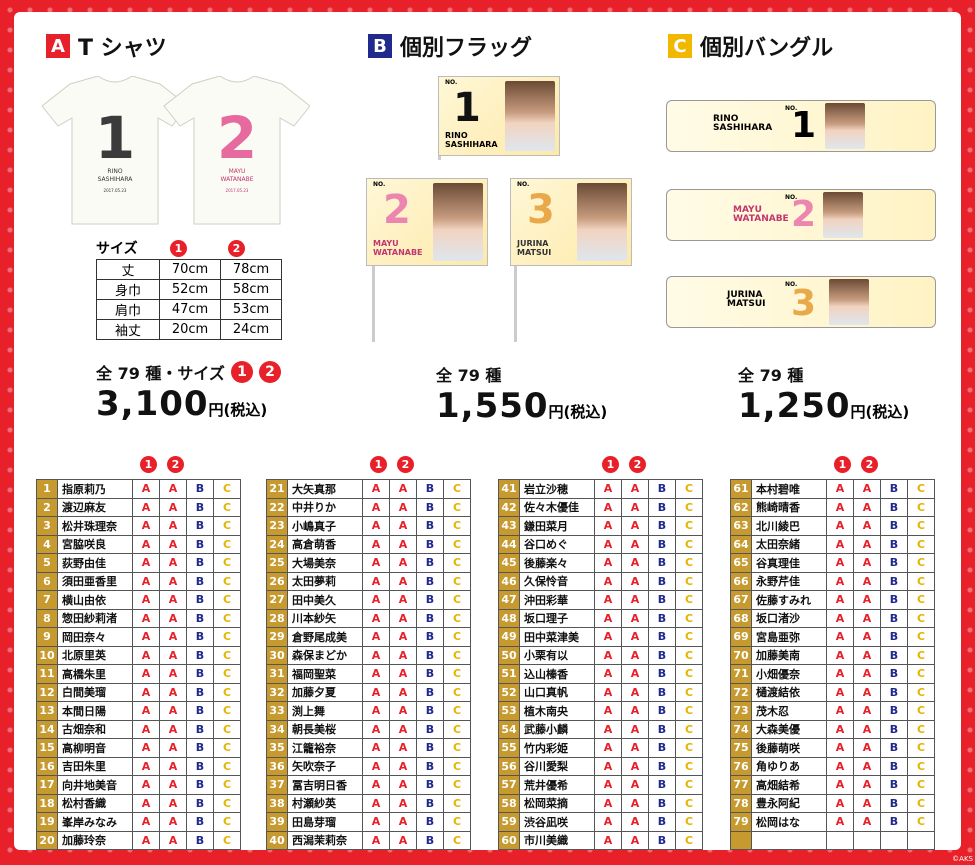 The width and height of the screenshot is (975, 865). What do you see at coordinates (237, 138) in the screenshot?
I see `tshirt-2-number: 2` at bounding box center [237, 138].